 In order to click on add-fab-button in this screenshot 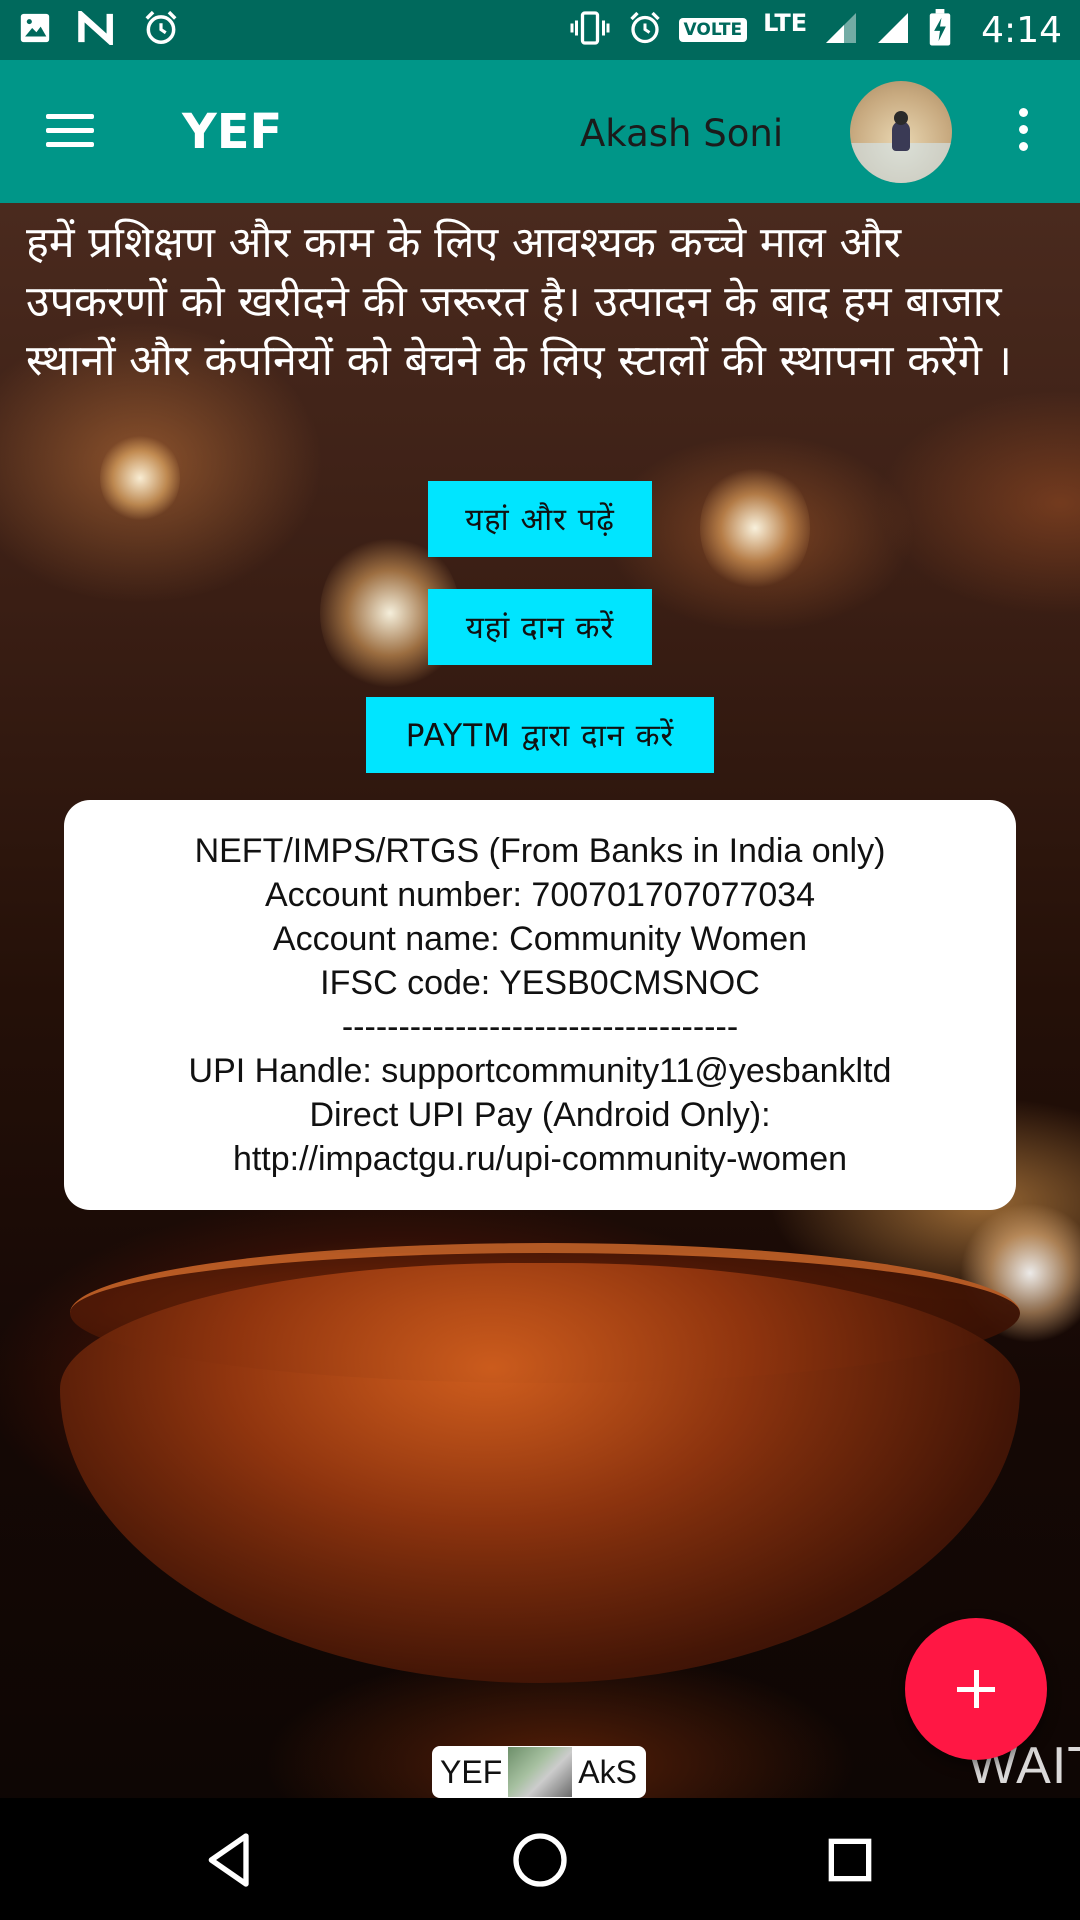, I will do `click(976, 1689)`.